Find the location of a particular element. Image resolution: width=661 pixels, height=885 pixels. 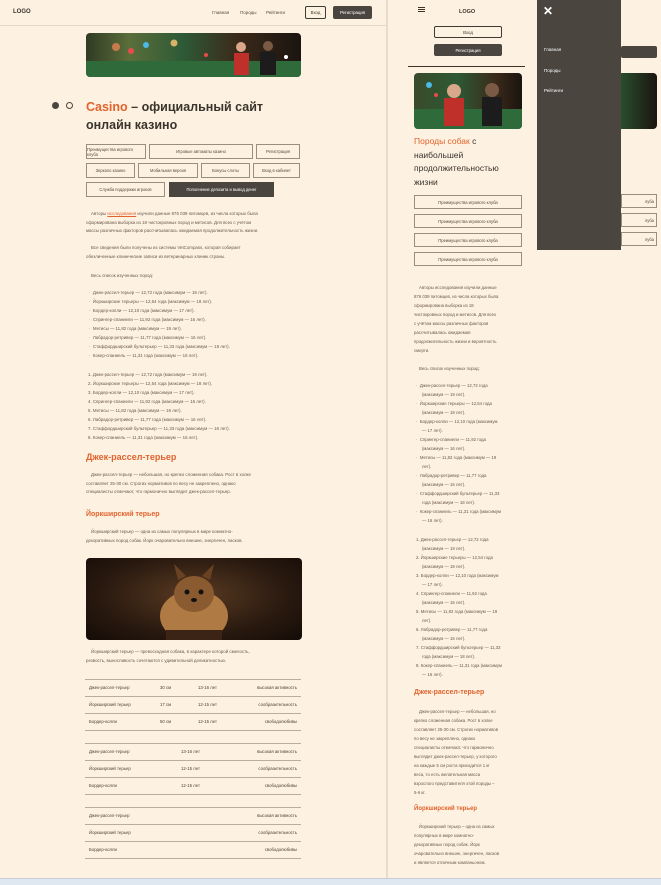

mobile-title-line-3: продолжительностью is located at coordinates (456, 168).